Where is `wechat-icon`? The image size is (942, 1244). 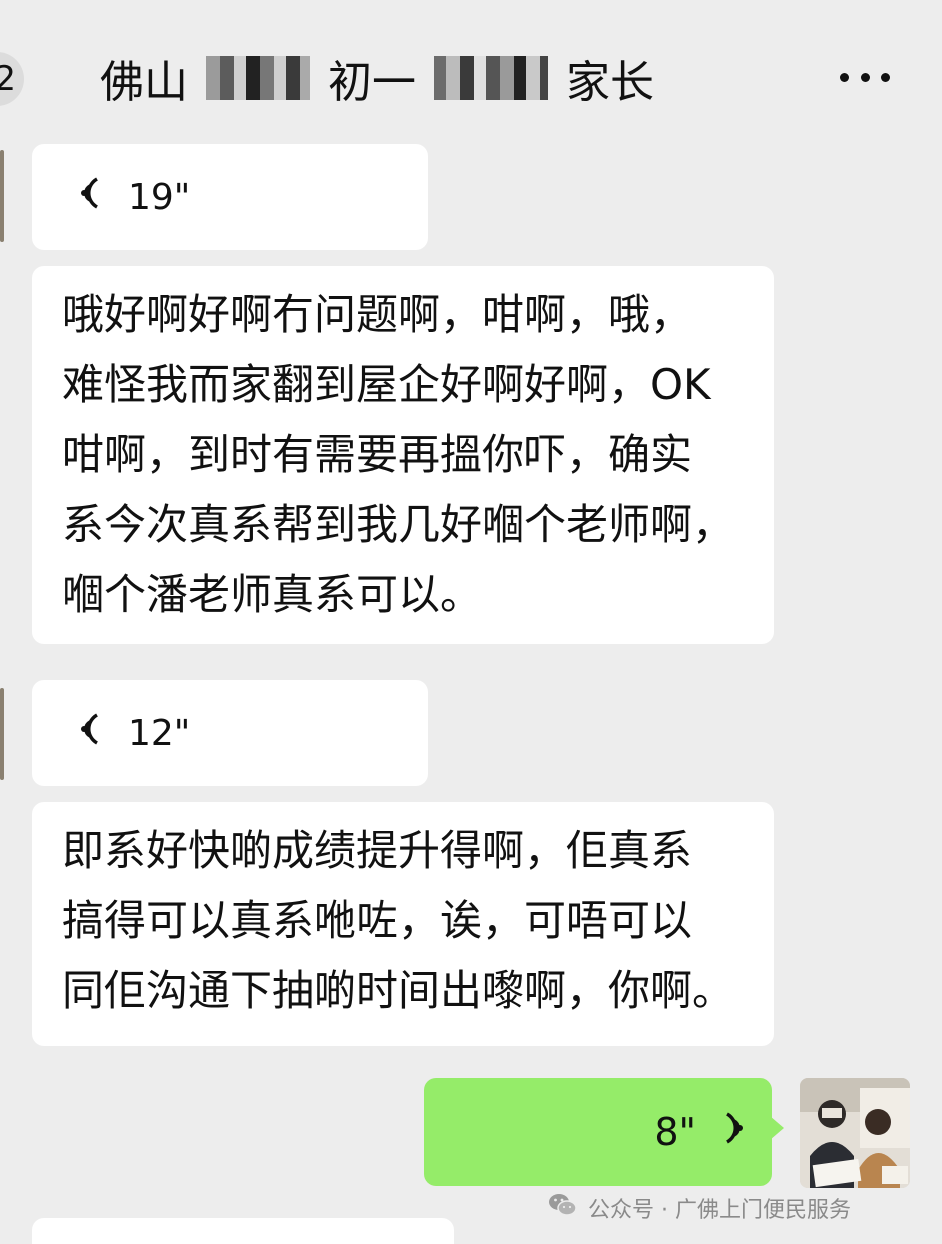
wechat-icon is located at coordinates (563, 1208).